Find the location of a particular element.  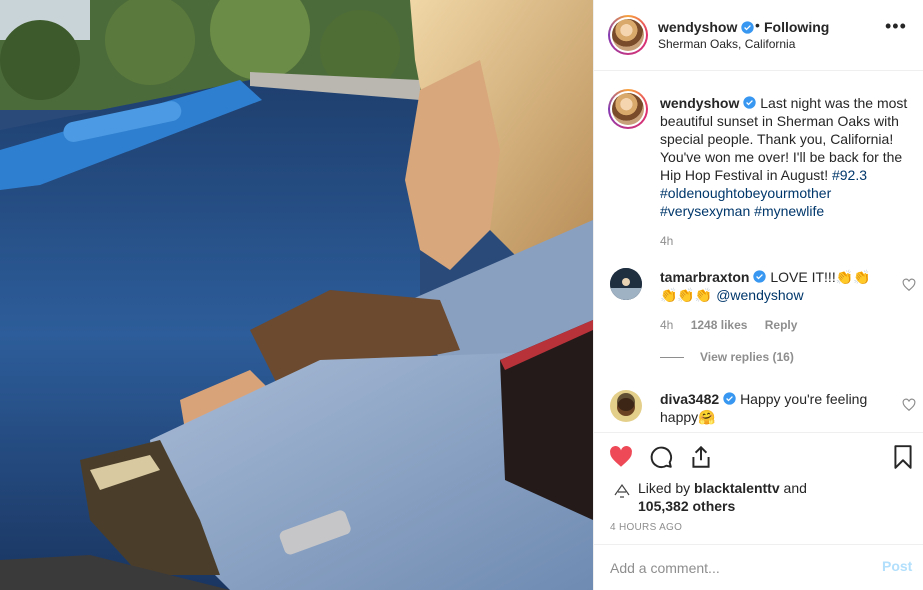

author-avatar is located at coordinates (628, 35).